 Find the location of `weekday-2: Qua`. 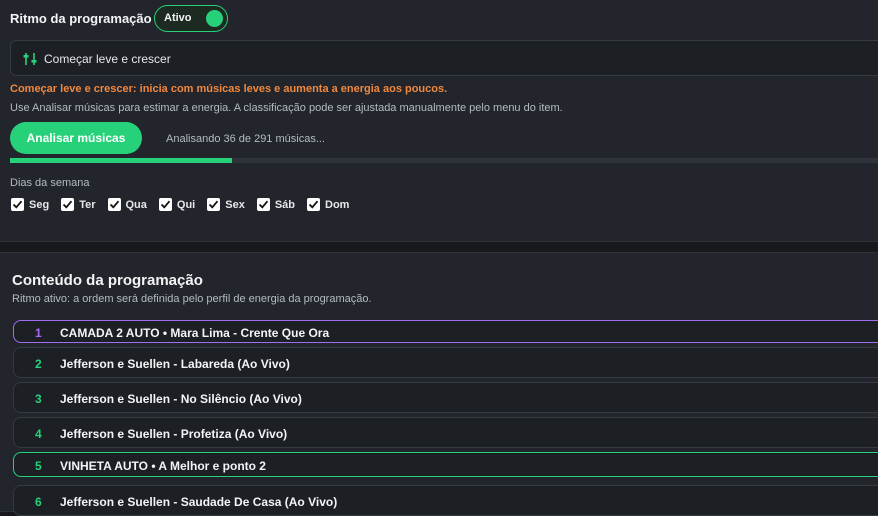

weekday-2: Qua is located at coordinates (127, 204).